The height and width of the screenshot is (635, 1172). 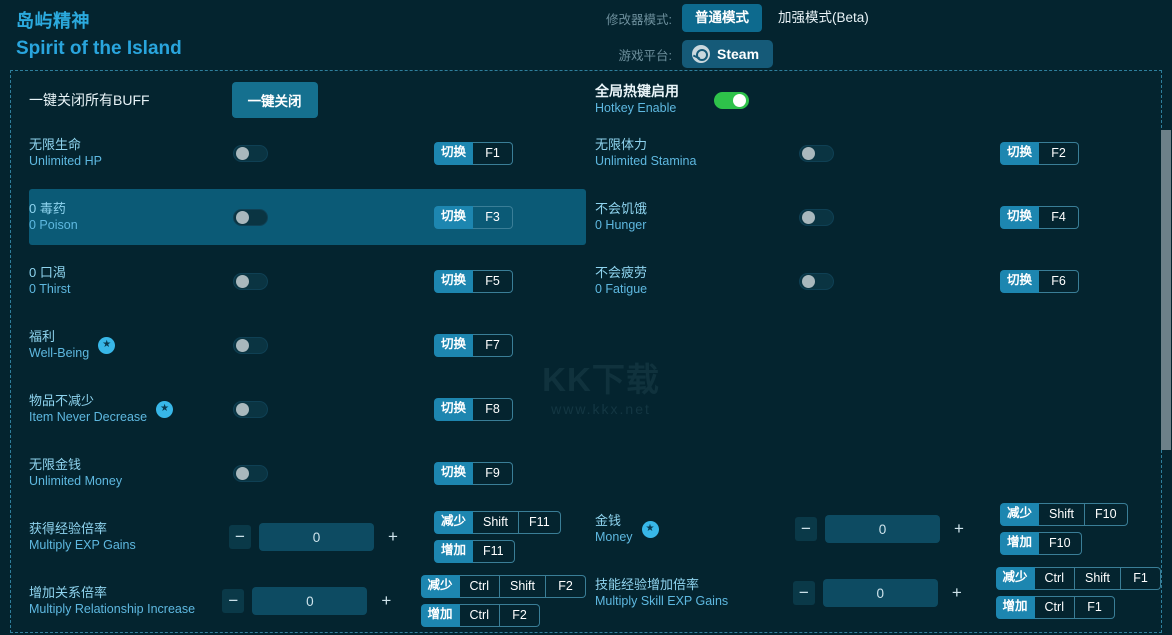 I want to click on cheat-row: 福利 Well-Being ★ 切换 F7, so click(x=307, y=345).